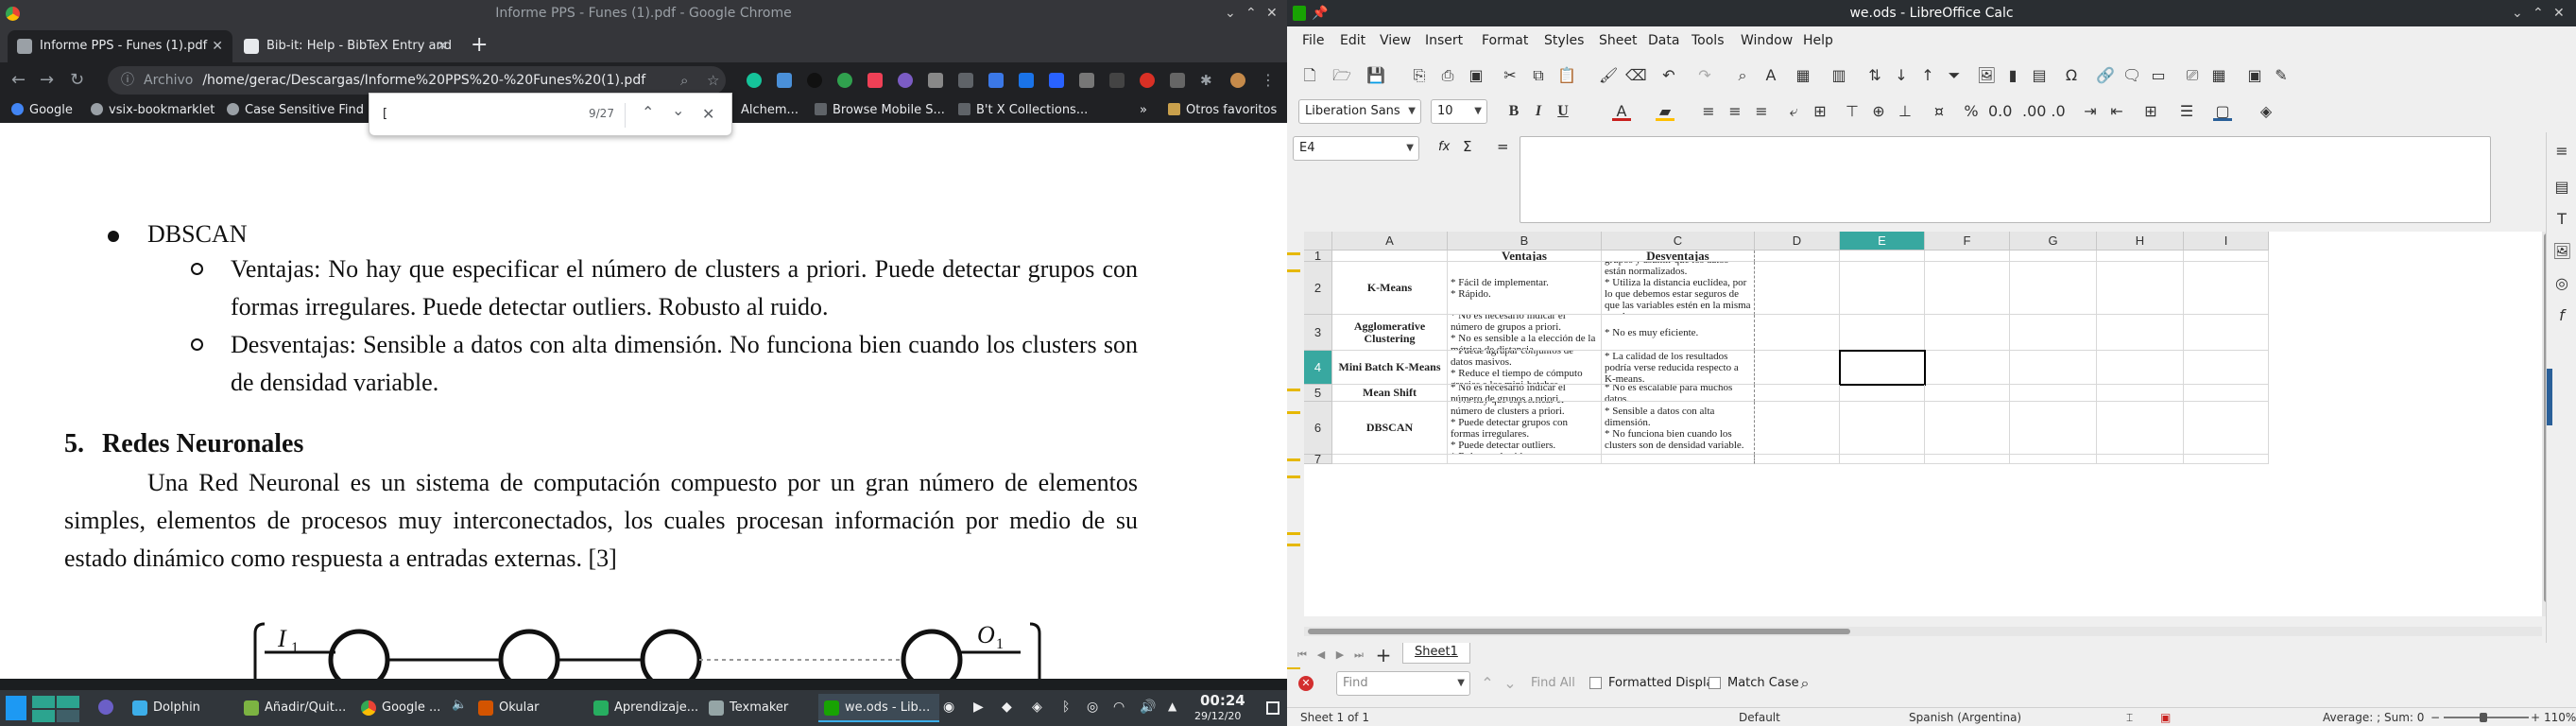  What do you see at coordinates (1763, 683) in the screenshot?
I see `match-case-label: Match Case` at bounding box center [1763, 683].